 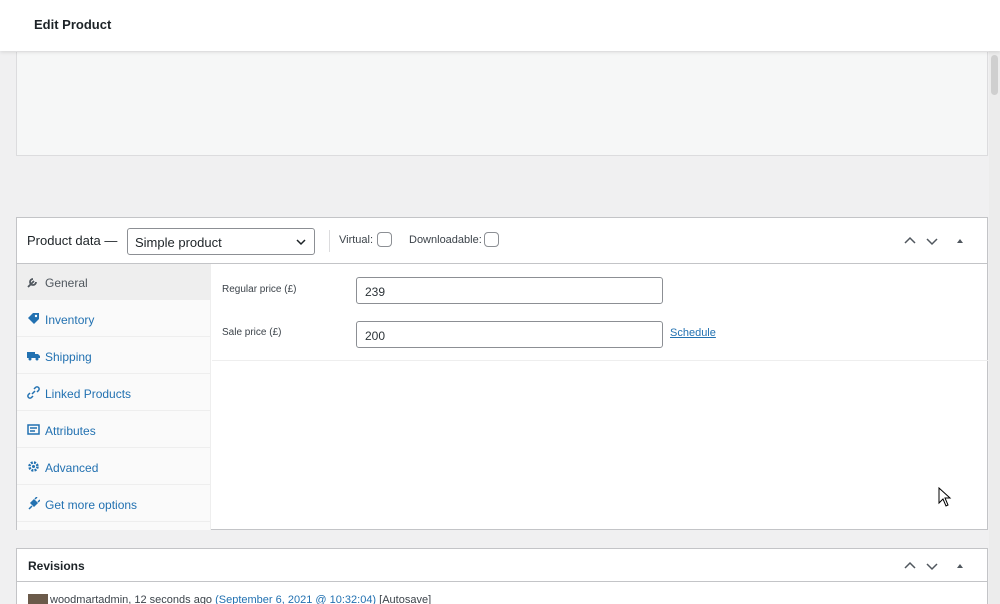 What do you see at coordinates (994, 75) in the screenshot?
I see `scrollbar-thumb` at bounding box center [994, 75].